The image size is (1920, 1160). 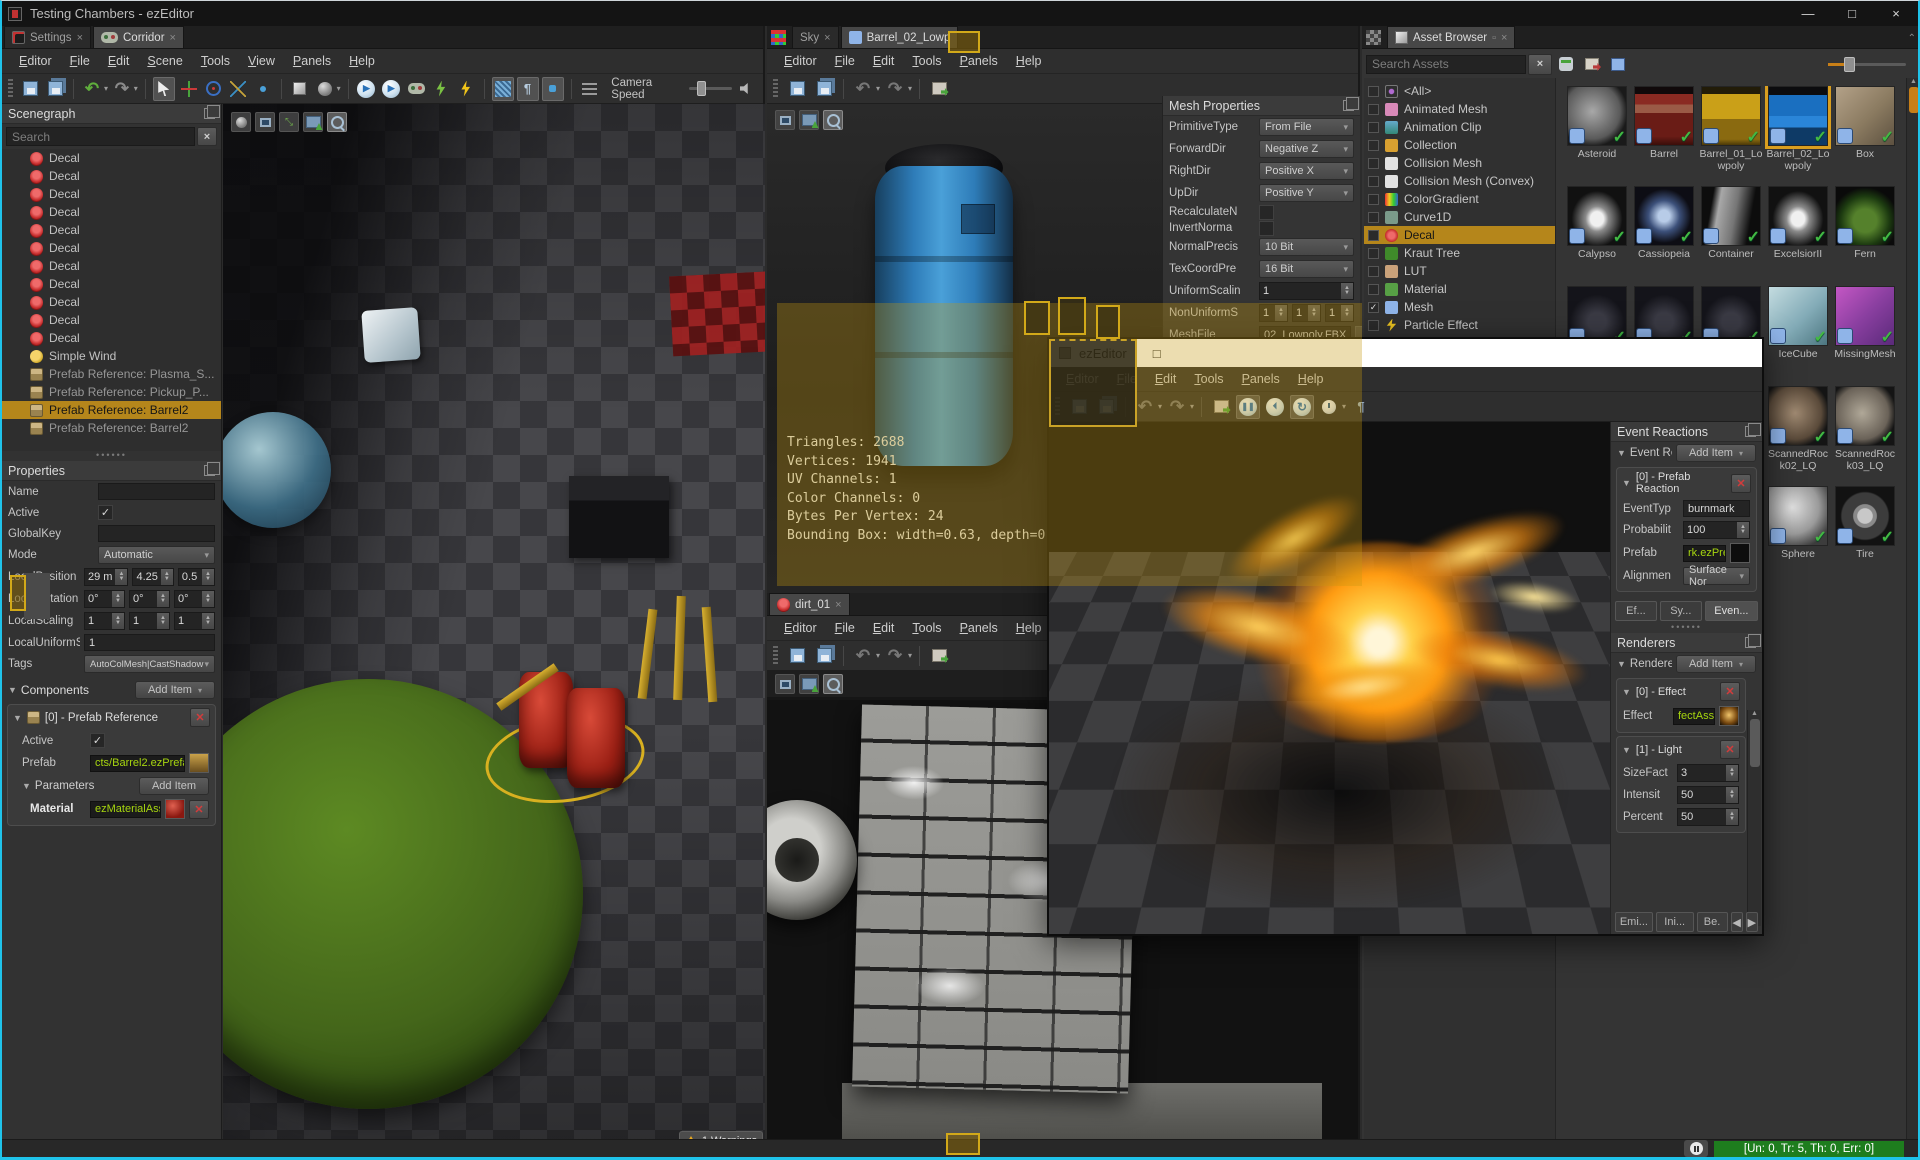 What do you see at coordinates (156, 555) in the screenshot?
I see `mode-select: Automatic` at bounding box center [156, 555].